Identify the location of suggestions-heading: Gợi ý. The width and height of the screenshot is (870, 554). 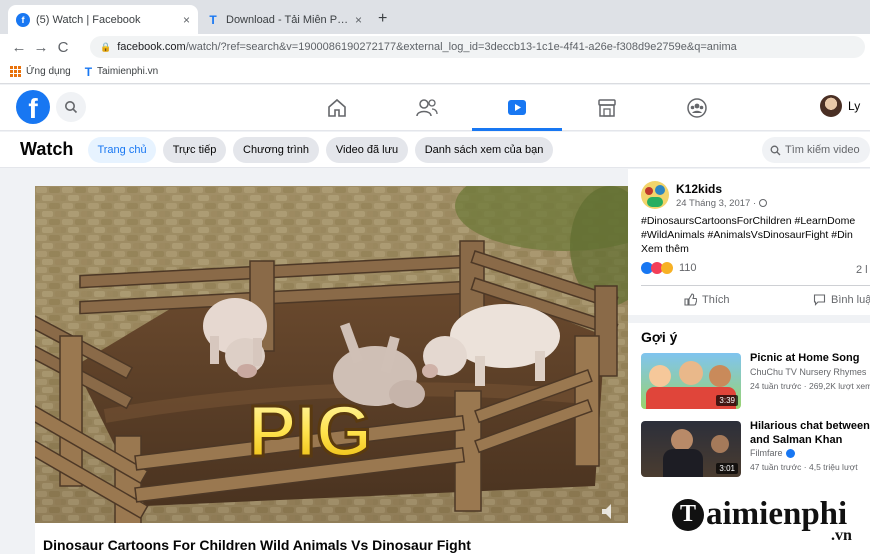
(659, 337).